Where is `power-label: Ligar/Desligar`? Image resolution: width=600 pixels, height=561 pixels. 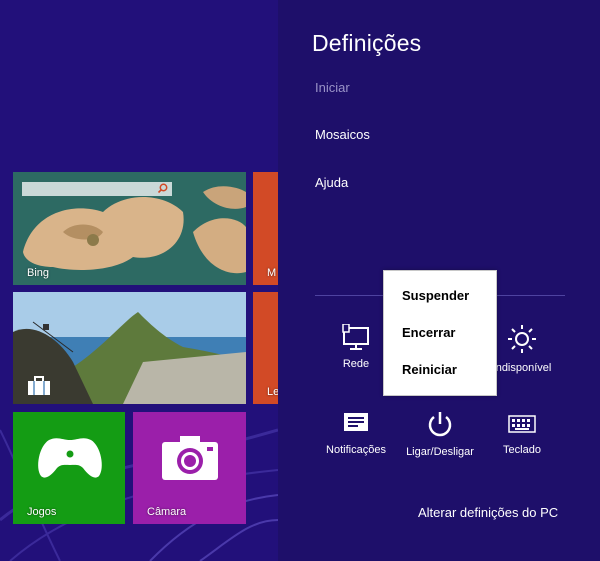
power-label: Ligar/Desligar is located at coordinates (440, 452).